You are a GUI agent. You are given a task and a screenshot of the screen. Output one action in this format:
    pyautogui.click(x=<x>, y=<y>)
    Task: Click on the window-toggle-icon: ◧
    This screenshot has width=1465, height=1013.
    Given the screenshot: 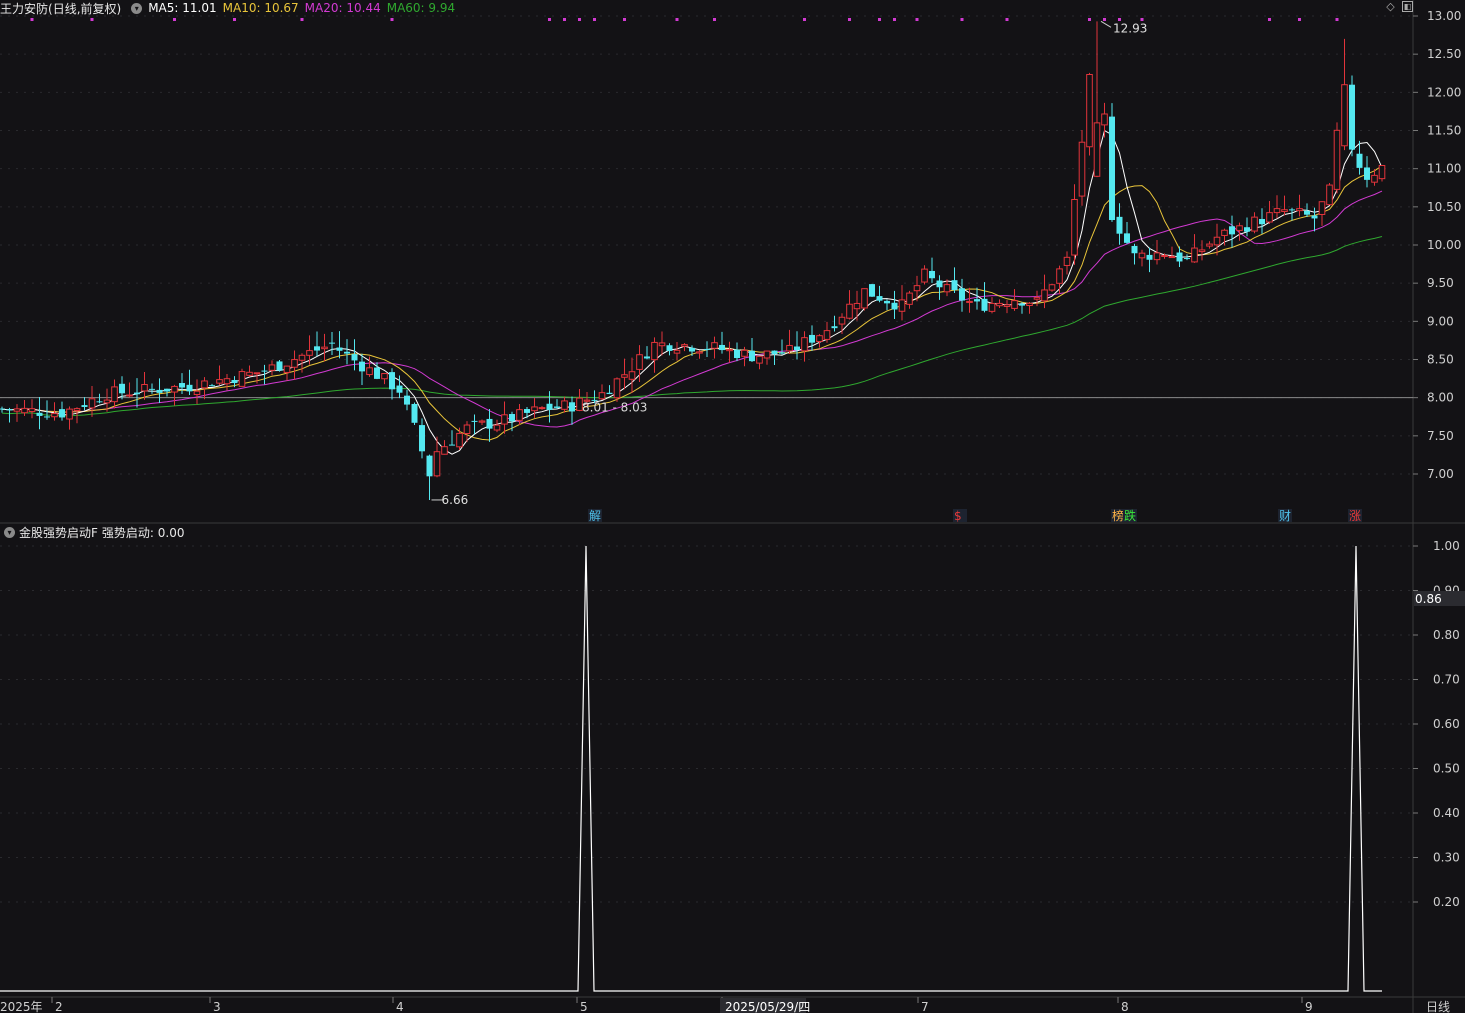 What is the action you would take?
    pyautogui.click(x=1407, y=6)
    